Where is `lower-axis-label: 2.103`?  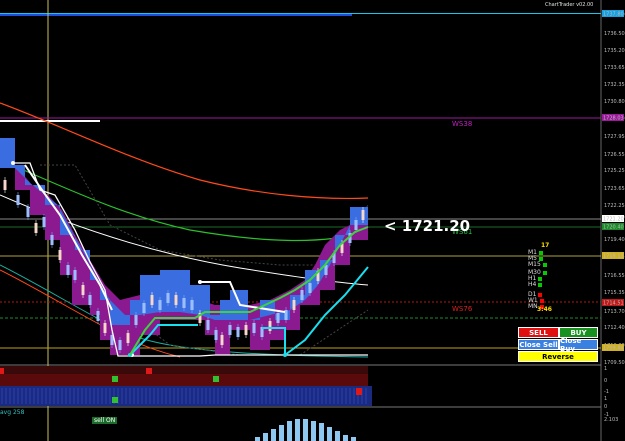 lower-axis-label: 2.103 is located at coordinates (611, 420).